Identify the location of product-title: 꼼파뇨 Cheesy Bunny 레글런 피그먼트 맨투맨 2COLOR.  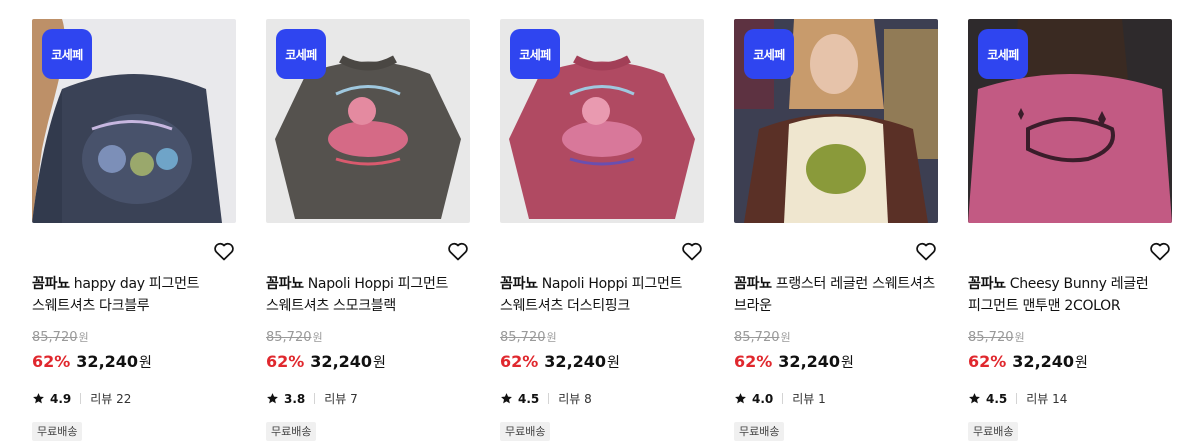
(1070, 295).